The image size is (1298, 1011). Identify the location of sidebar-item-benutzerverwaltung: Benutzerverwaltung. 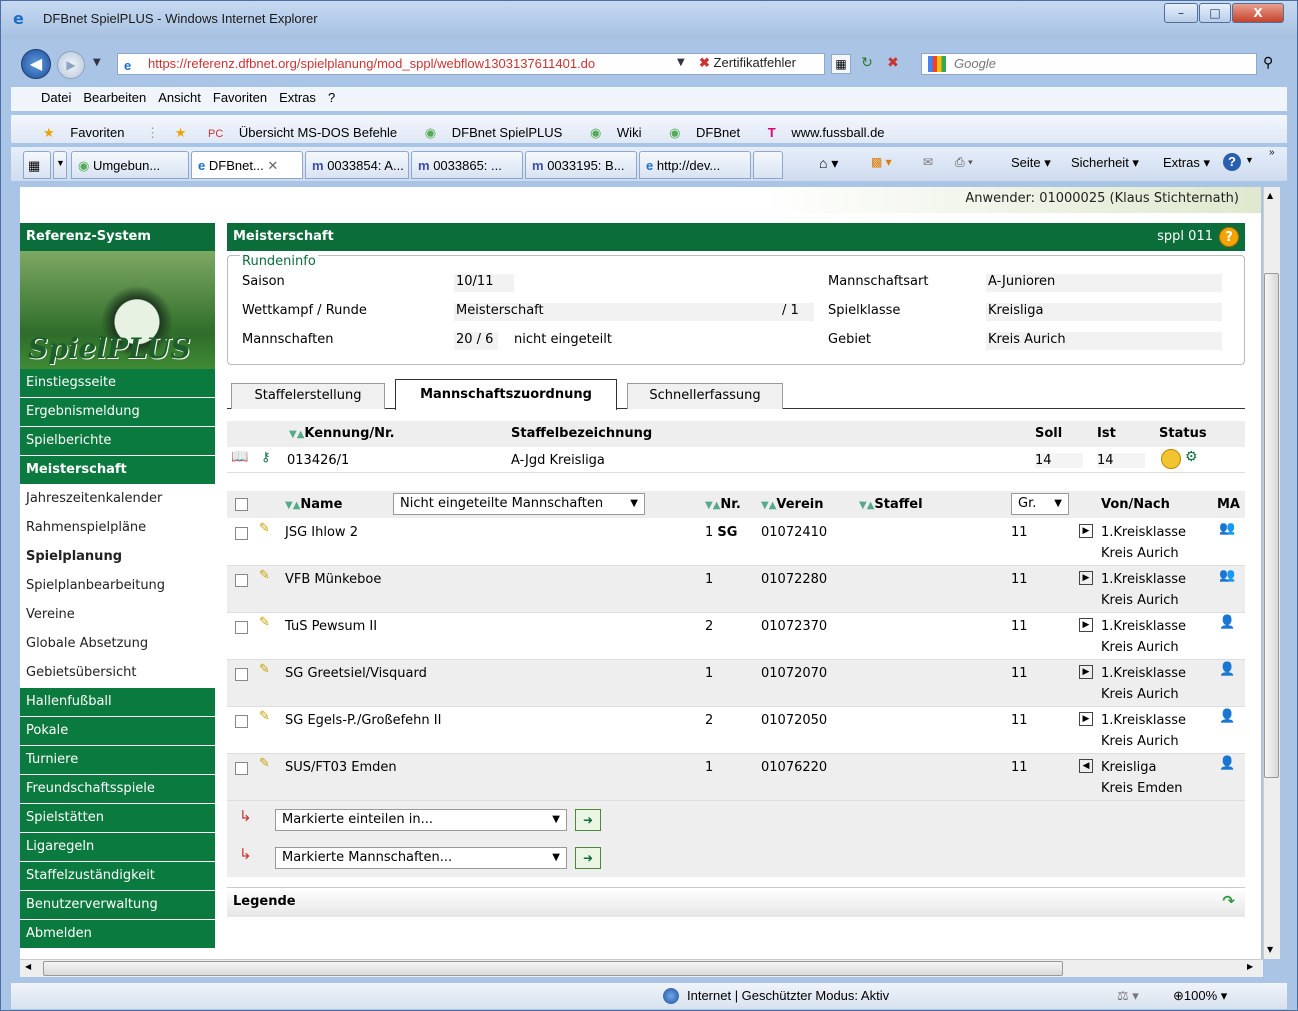
(117, 905).